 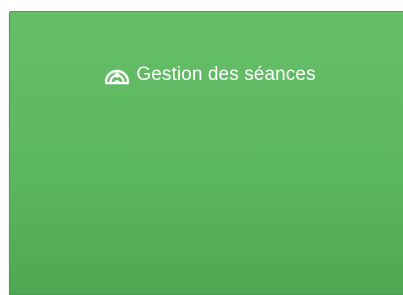 What do you see at coordinates (117, 74) in the screenshot?
I see `group-icon` at bounding box center [117, 74].